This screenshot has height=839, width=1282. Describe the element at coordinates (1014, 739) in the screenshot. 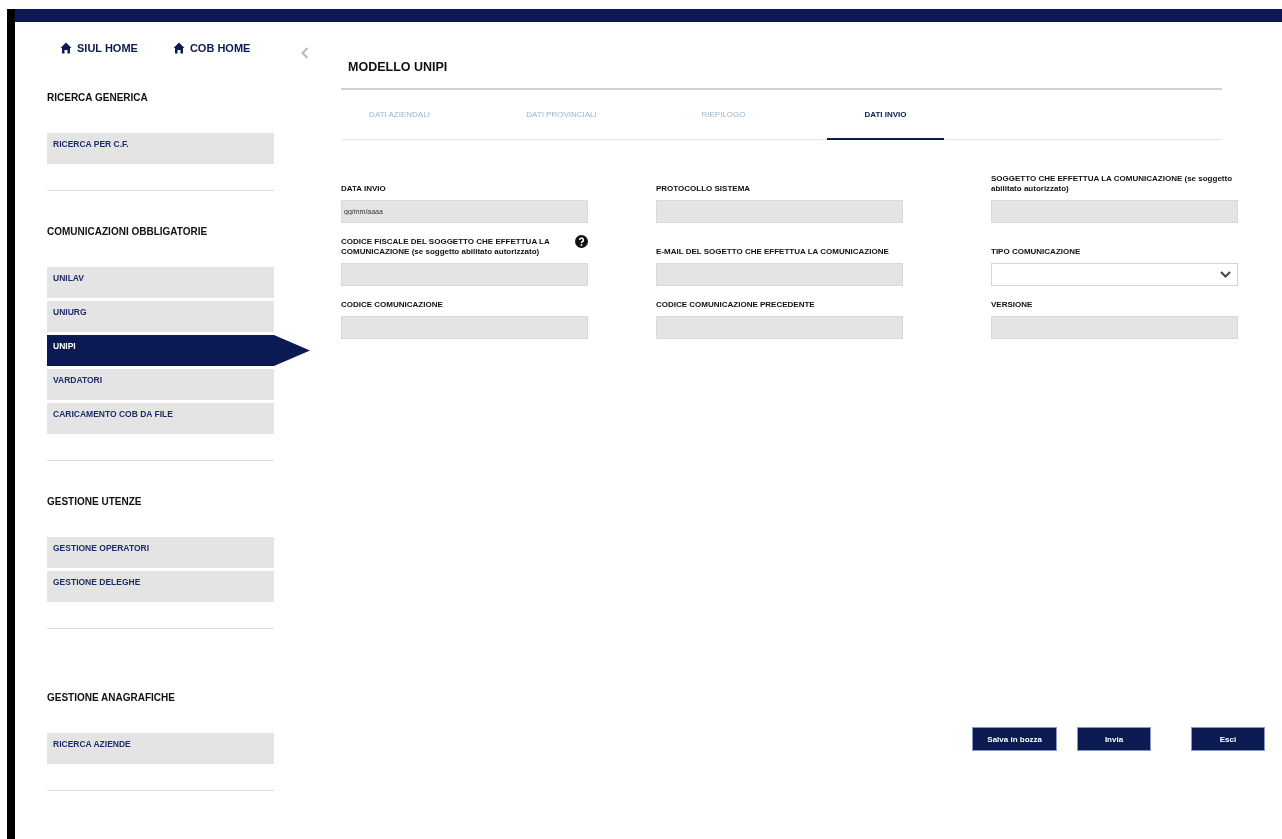

I see `action-button: Salva in bozza` at that location.